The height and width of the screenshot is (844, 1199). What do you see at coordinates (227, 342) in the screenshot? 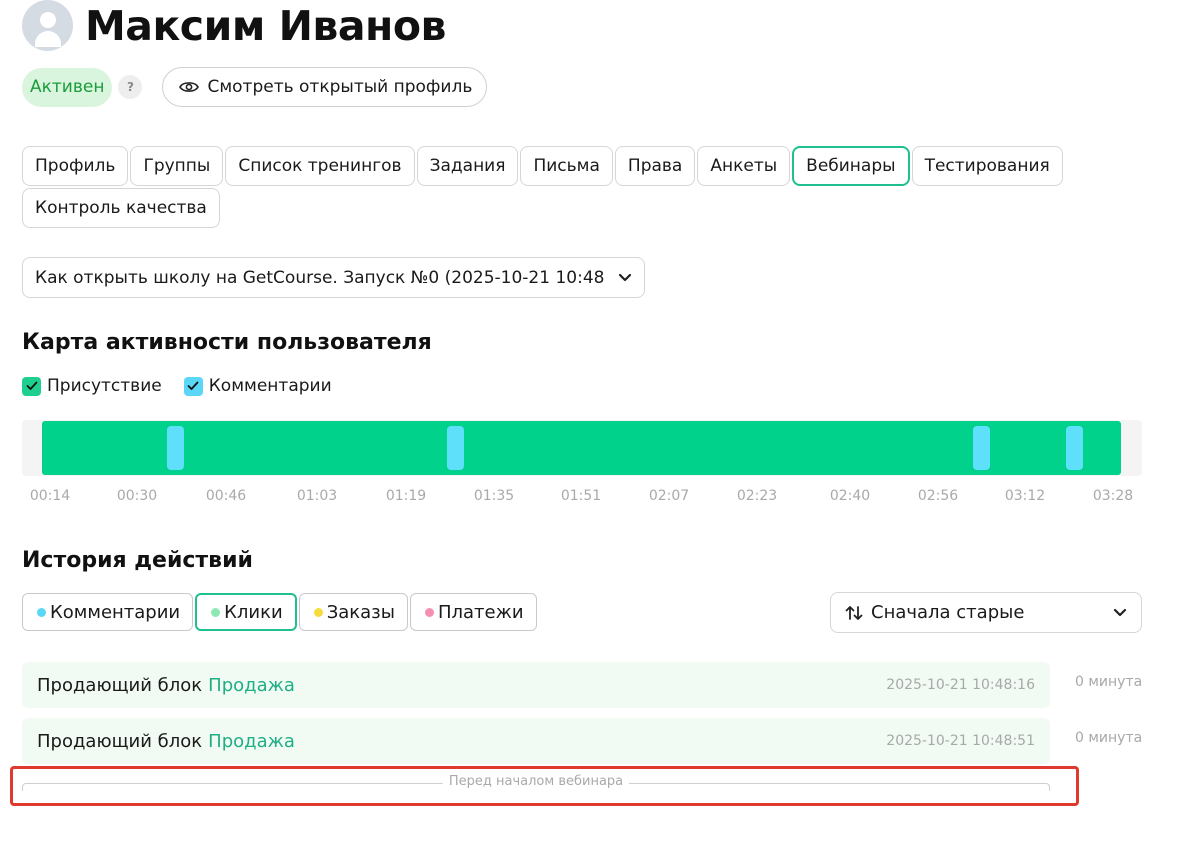
I see `activity-map-title: Карта активности пользователя` at bounding box center [227, 342].